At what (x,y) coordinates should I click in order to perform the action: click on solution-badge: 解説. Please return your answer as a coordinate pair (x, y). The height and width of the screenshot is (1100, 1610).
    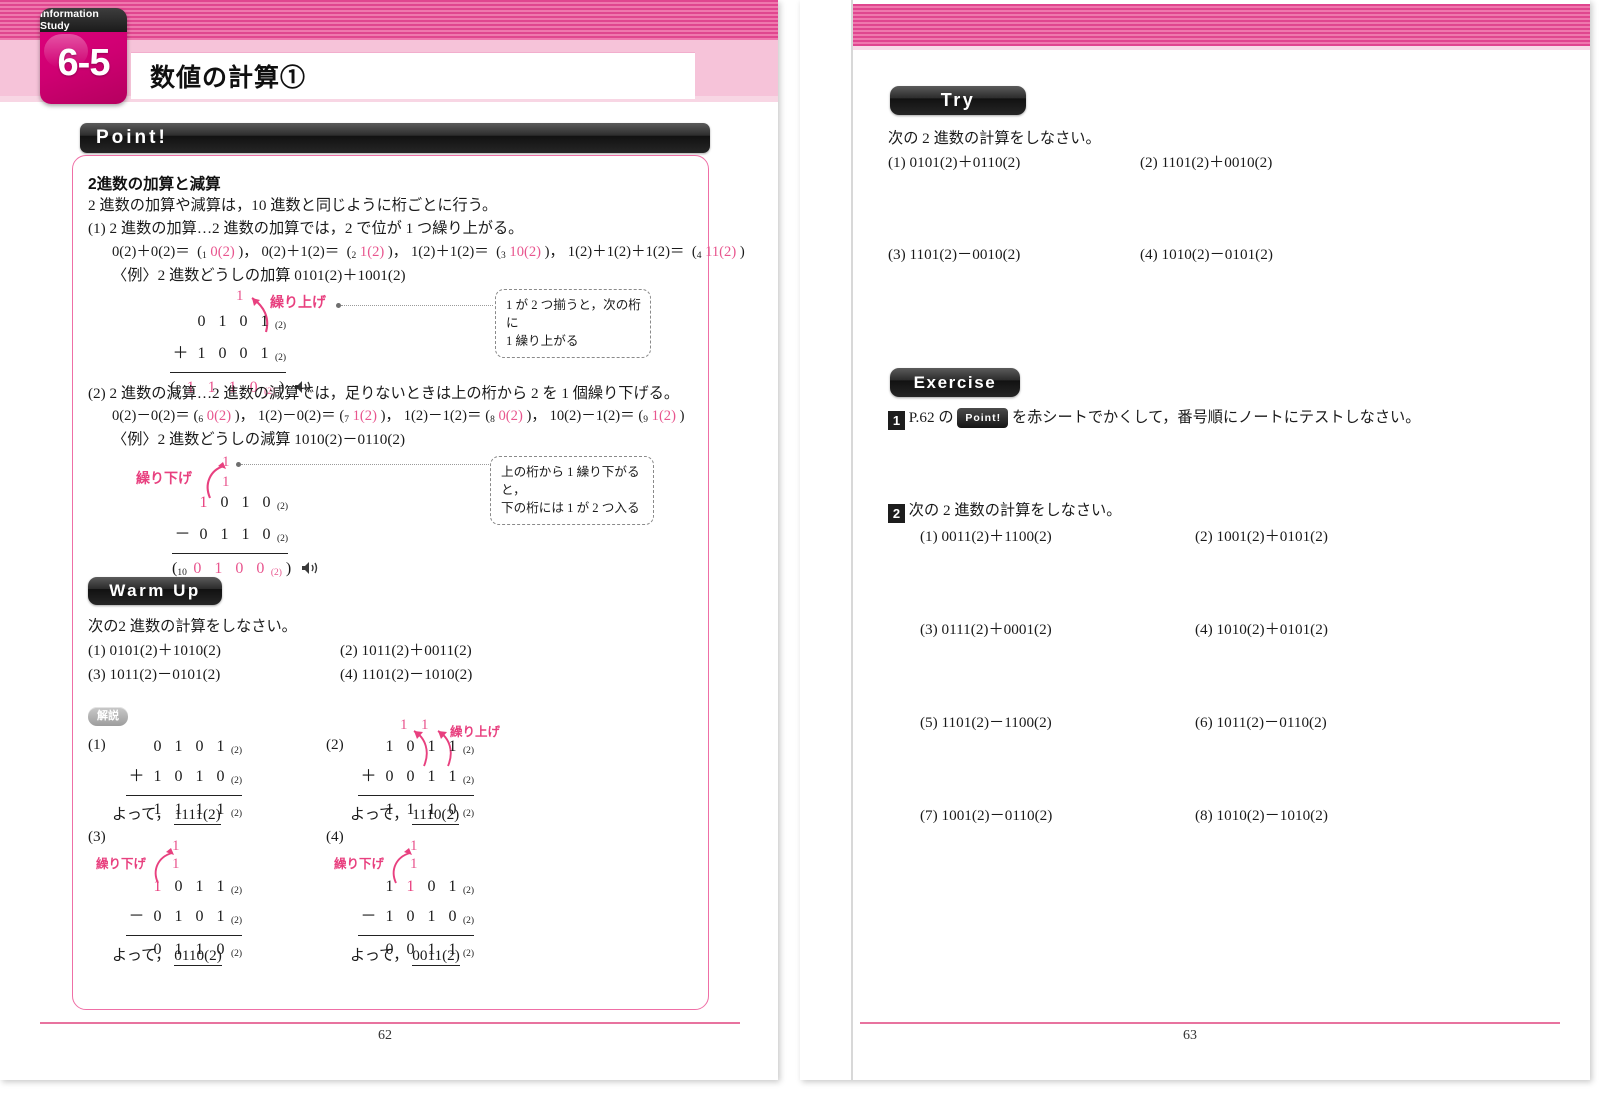
    Looking at the image, I should click on (108, 716).